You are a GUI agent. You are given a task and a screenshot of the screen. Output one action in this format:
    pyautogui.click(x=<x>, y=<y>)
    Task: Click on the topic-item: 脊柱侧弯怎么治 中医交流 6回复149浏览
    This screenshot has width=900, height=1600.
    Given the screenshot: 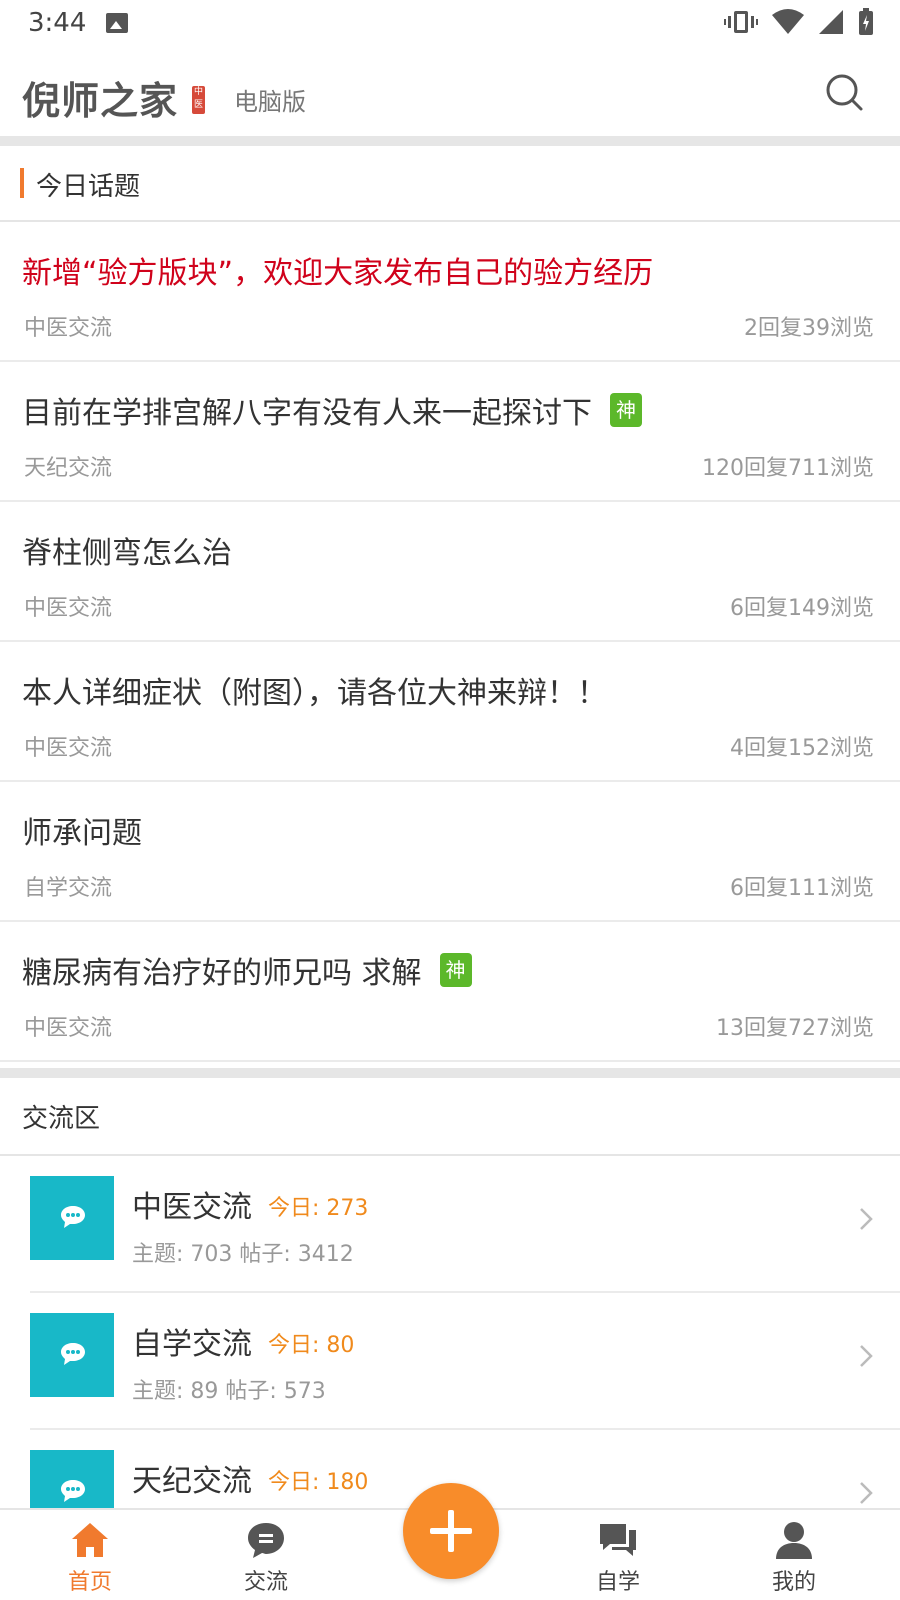 What is the action you would take?
    pyautogui.click(x=450, y=572)
    